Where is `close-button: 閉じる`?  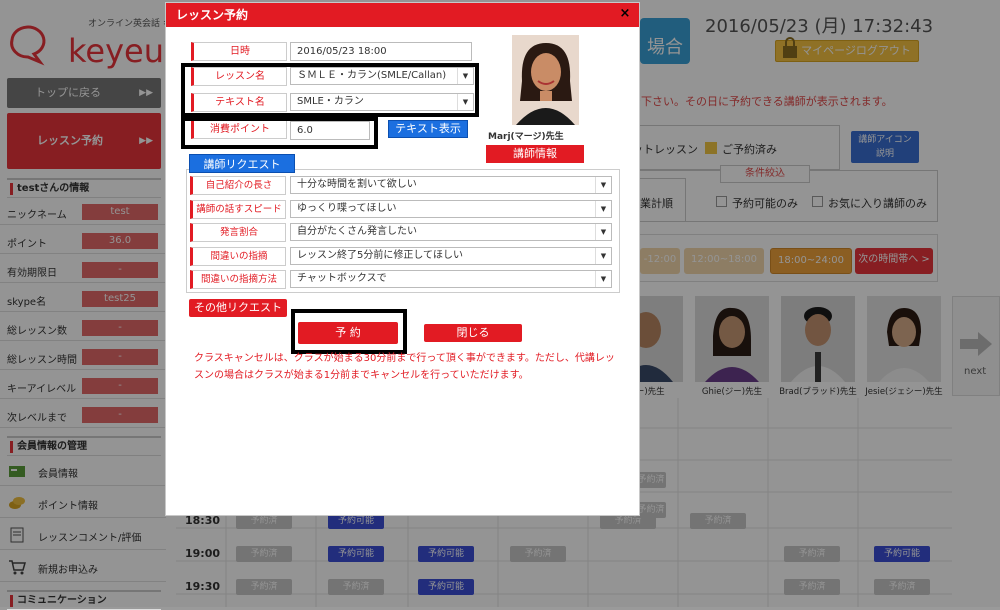
close-button: 閉じる is located at coordinates (473, 333).